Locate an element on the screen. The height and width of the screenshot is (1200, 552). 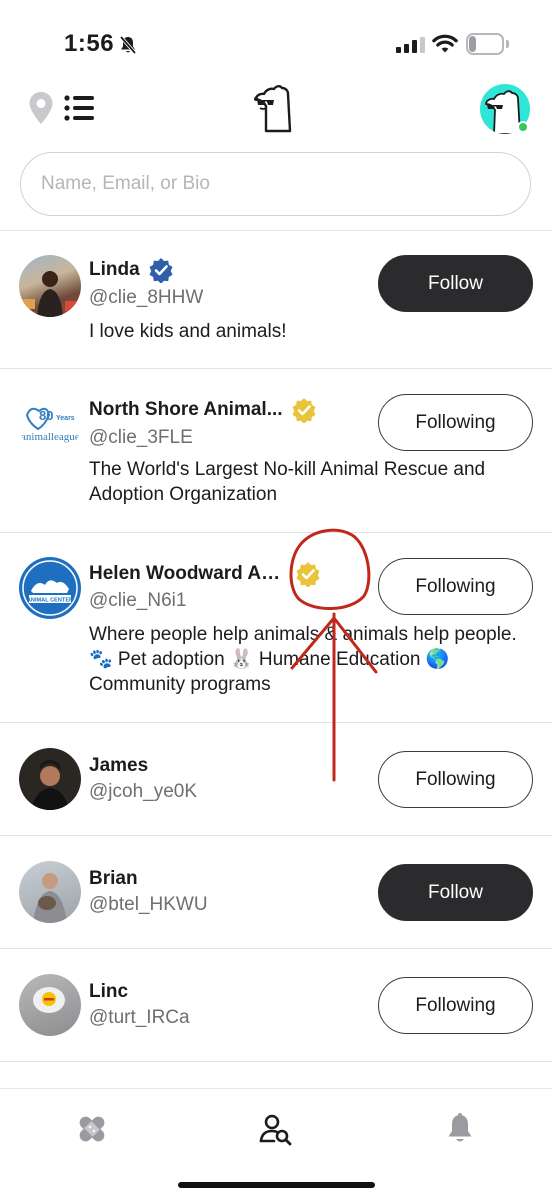
user-handle: @btel_HKWU is located at coordinates (148, 904).